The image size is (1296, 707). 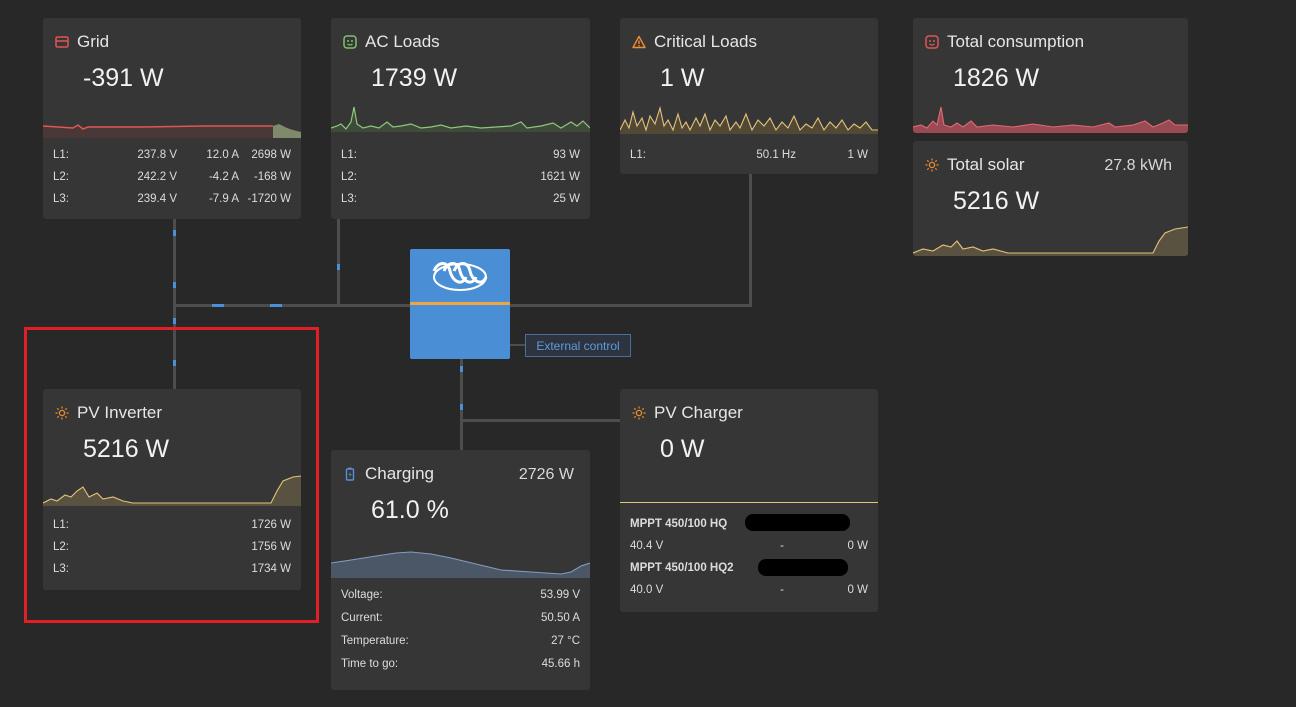 I want to click on critical-loads-power: 1 W, so click(x=682, y=78).